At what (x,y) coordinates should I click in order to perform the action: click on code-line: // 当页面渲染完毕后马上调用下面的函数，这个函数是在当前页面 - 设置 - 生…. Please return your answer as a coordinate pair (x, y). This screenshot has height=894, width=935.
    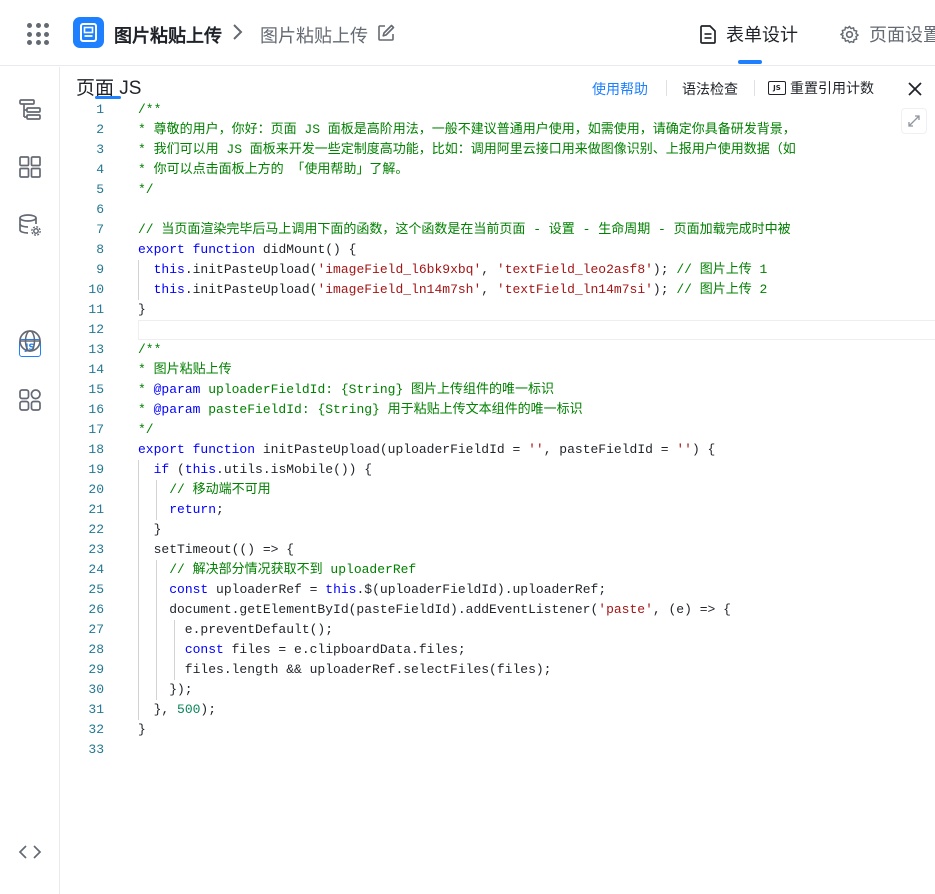
    Looking at the image, I should click on (464, 230).